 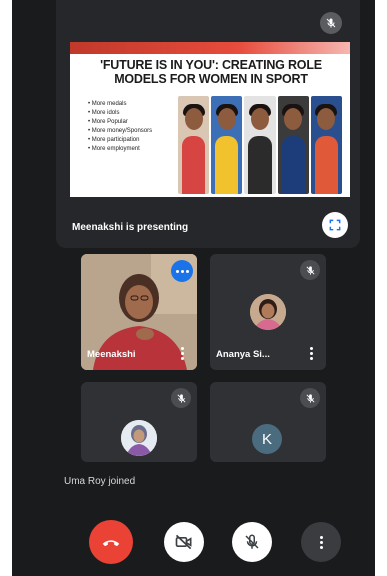 I want to click on more-options-button, so click(x=321, y=542).